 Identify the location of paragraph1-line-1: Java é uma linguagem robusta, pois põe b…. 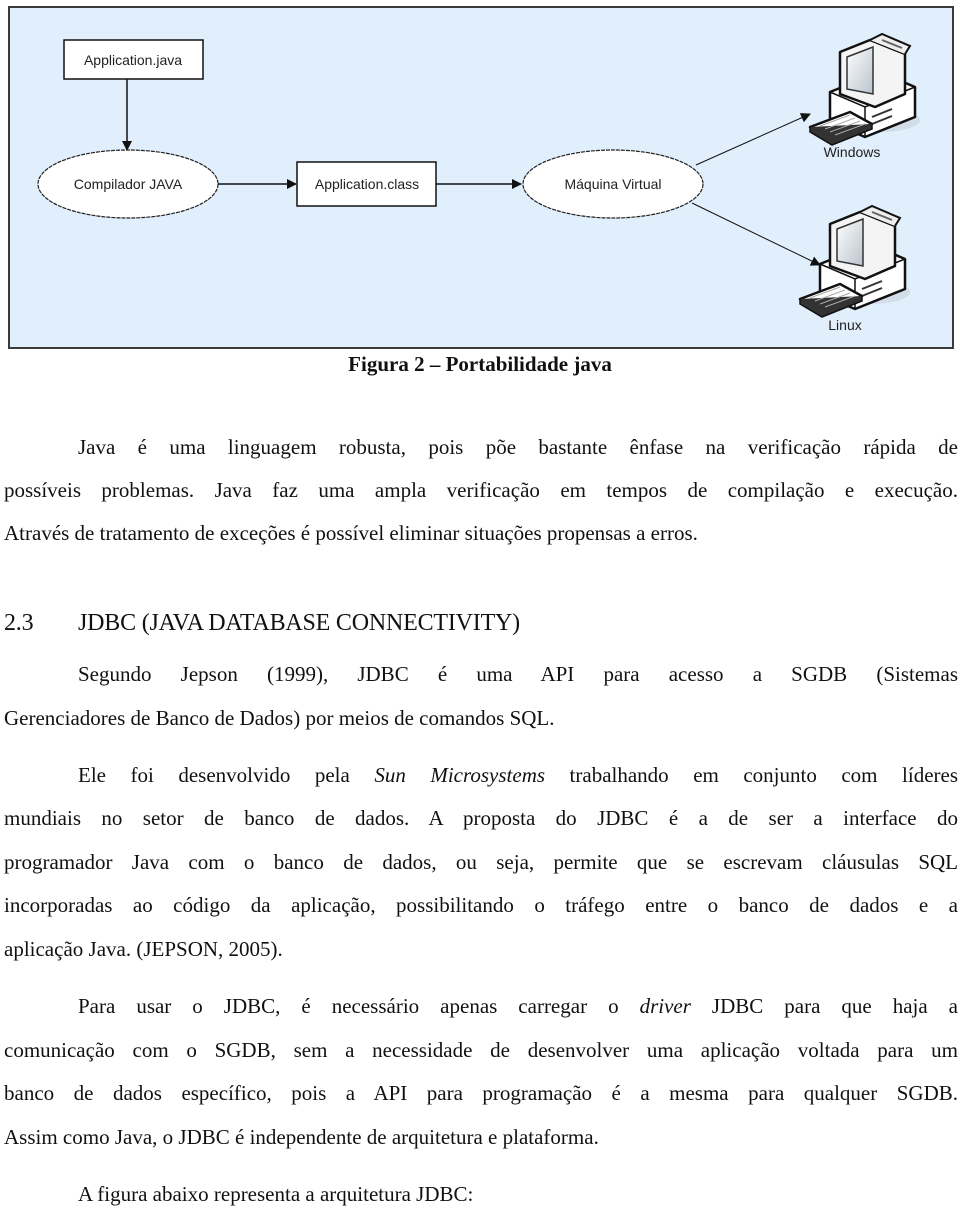
(518, 447).